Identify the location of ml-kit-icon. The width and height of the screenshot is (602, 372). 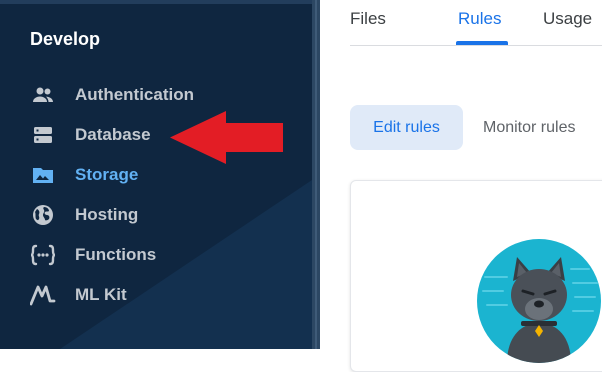
(43, 295).